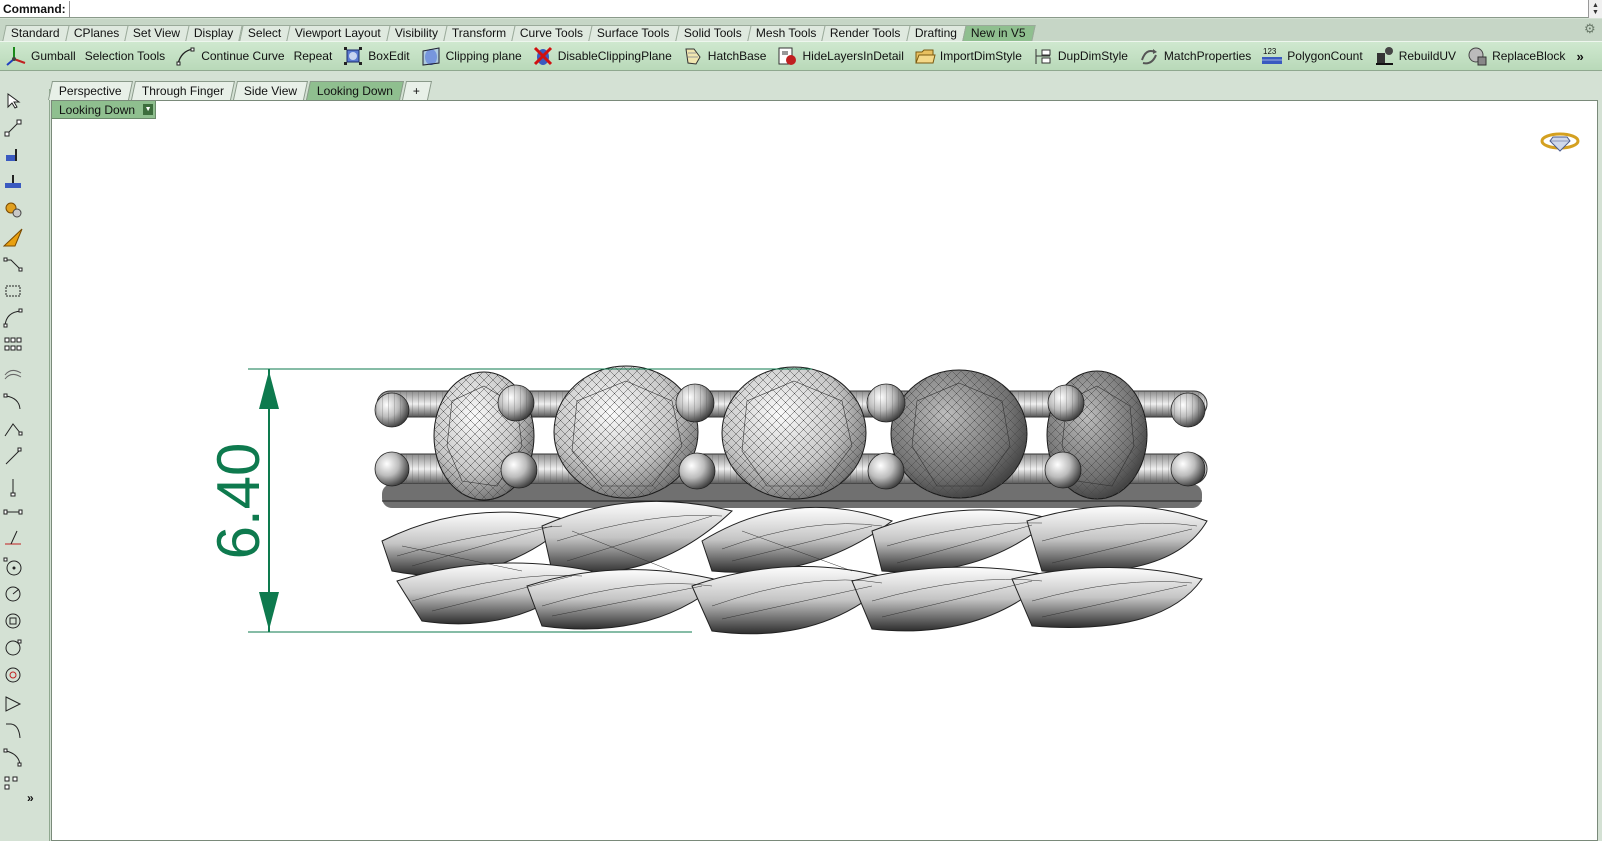 The width and height of the screenshot is (1602, 841). What do you see at coordinates (30, 798) in the screenshot?
I see `left-toolbar-overflow-button: »` at bounding box center [30, 798].